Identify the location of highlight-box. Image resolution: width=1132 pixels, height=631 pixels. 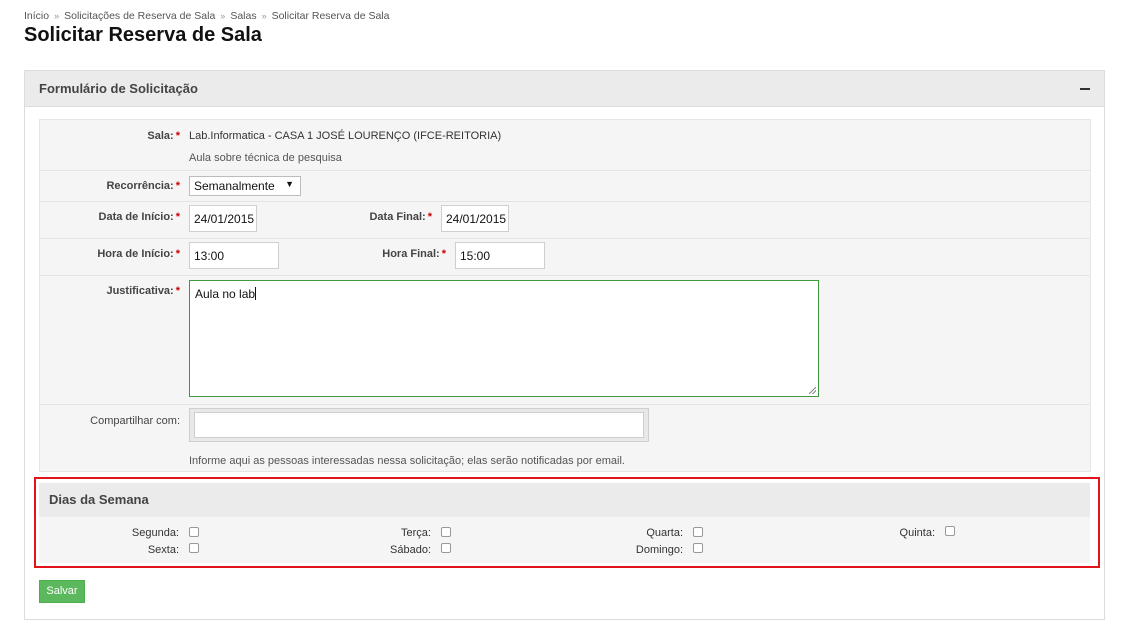
(567, 522).